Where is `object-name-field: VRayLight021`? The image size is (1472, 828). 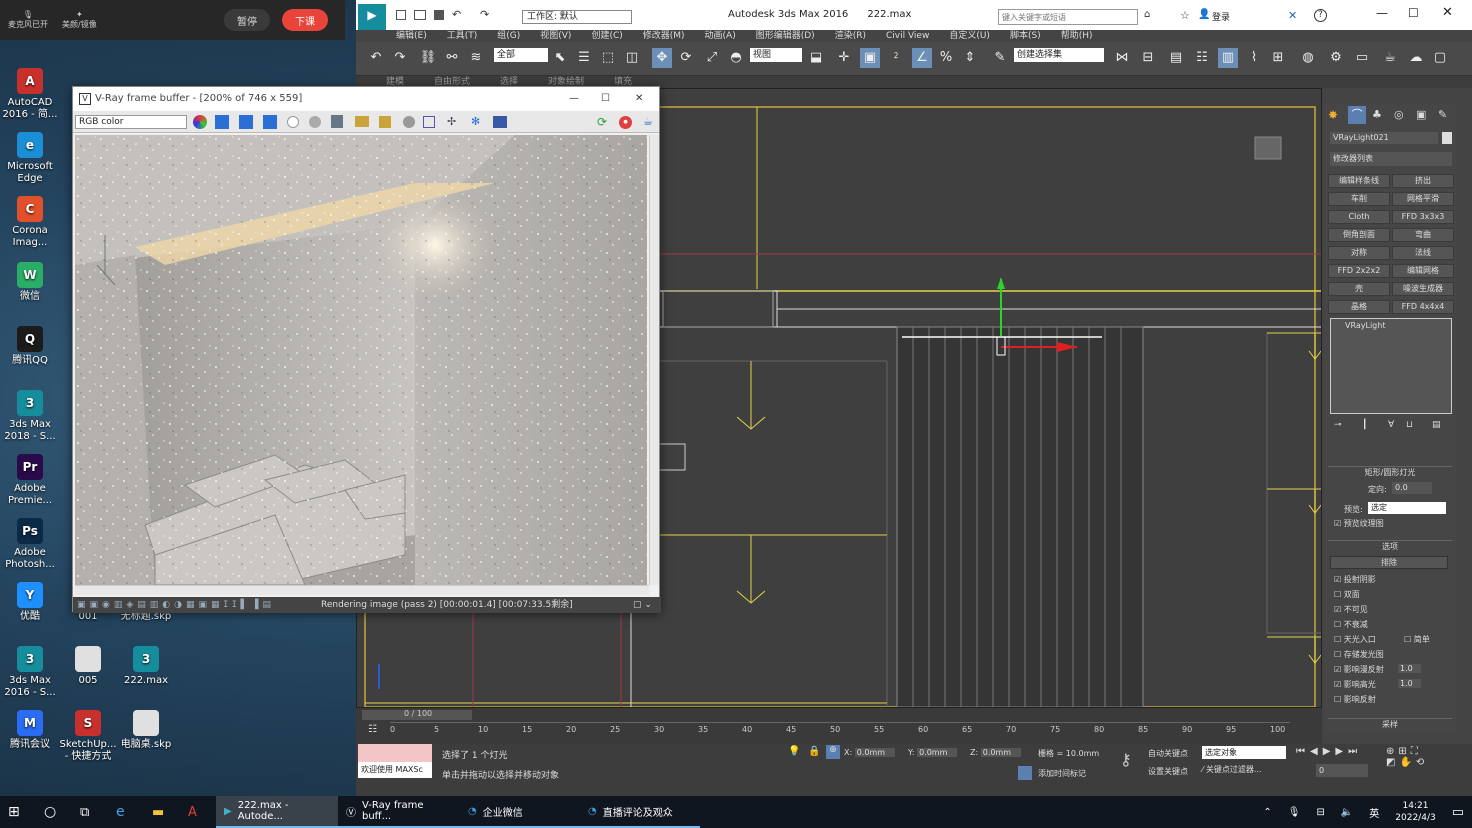
object-name-field: VRayLight021 is located at coordinates (1384, 138).